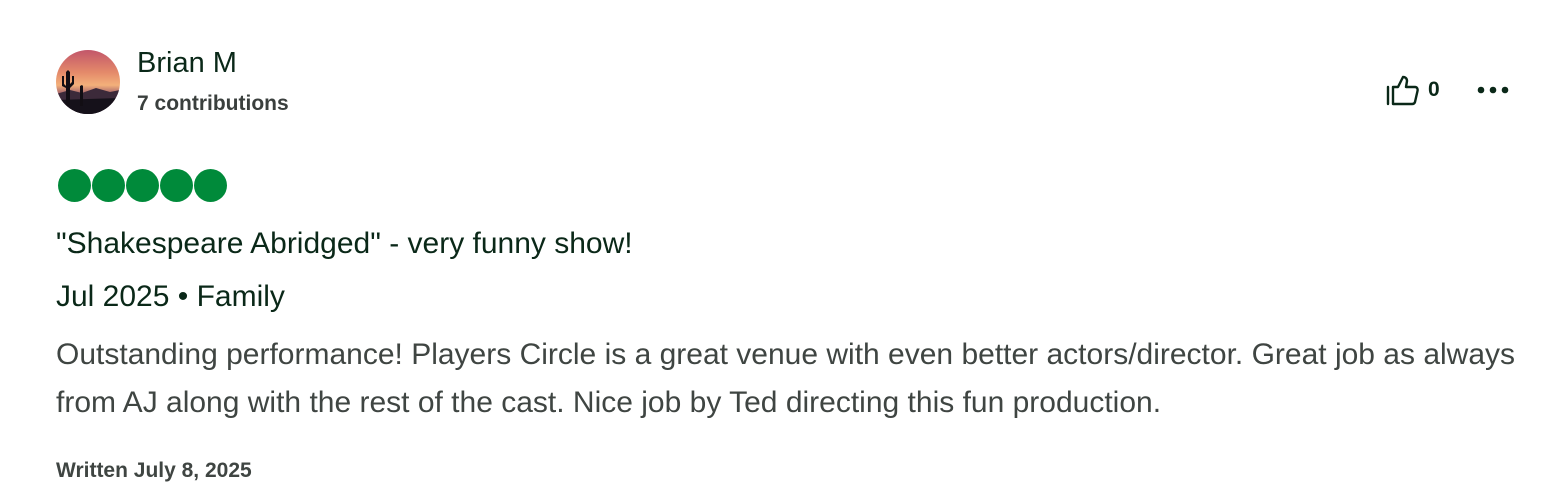 The image size is (1566, 503). I want to click on rating-bubbles, so click(142, 185).